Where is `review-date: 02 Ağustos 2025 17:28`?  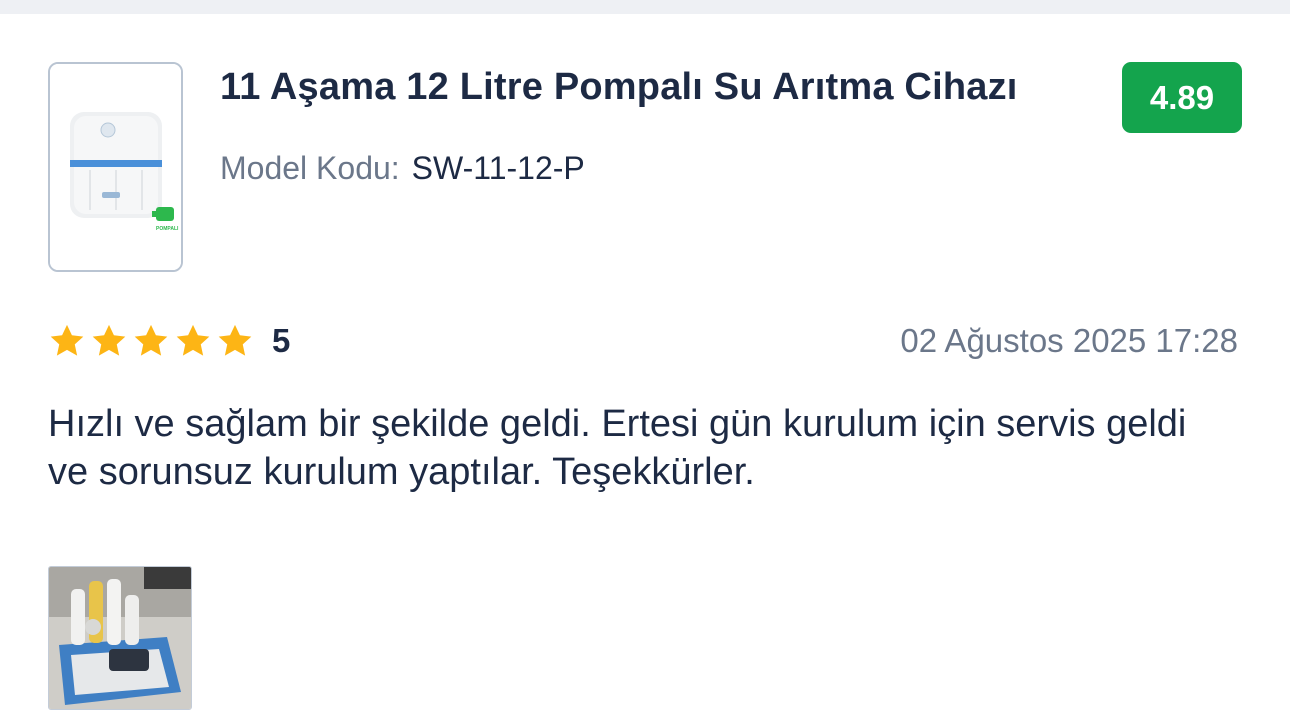
review-date: 02 Ağustos 2025 17:28 is located at coordinates (1069, 340).